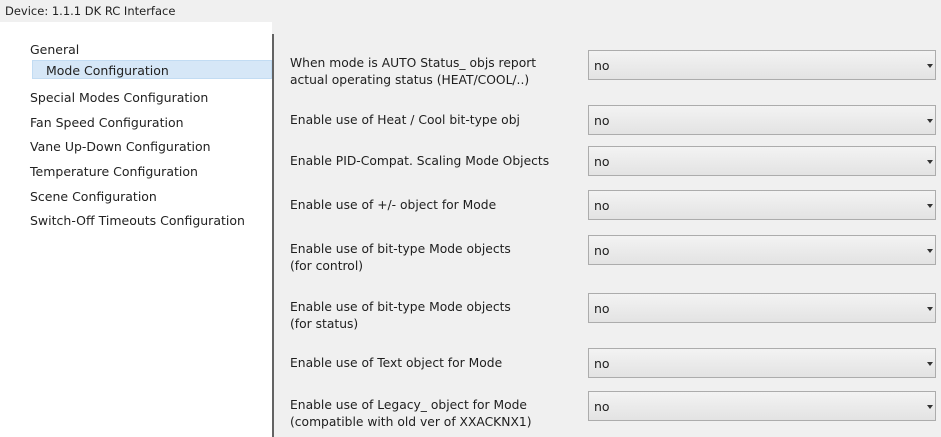 The width and height of the screenshot is (941, 437). Describe the element at coordinates (120, 146) in the screenshot. I see `sidebar-item-vane-up-down-configuration: Vane Up-Down Configuration` at that location.